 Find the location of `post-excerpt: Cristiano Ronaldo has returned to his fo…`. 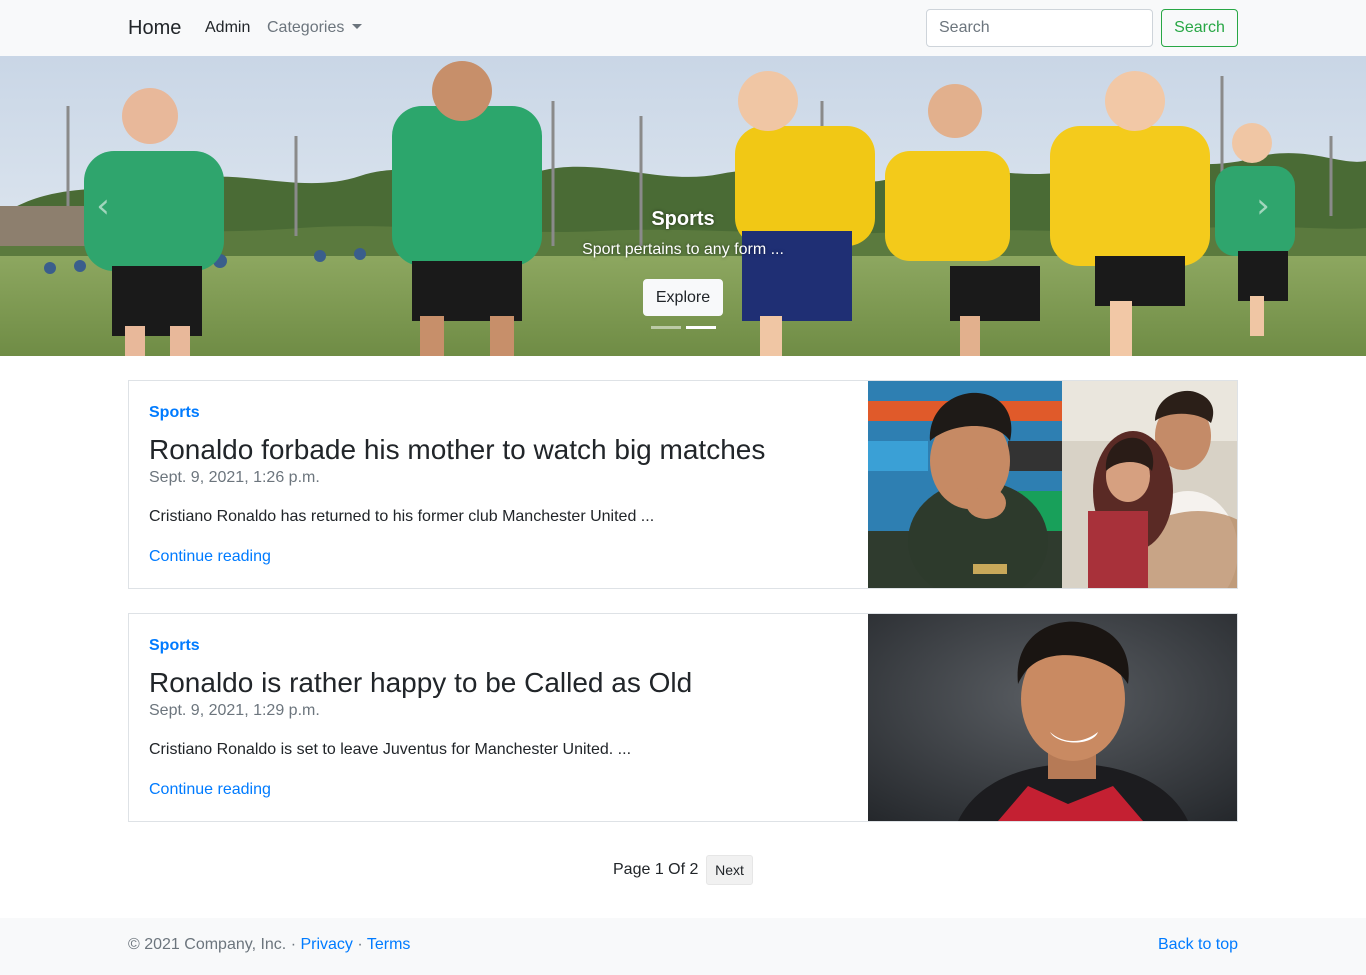

post-excerpt: Cristiano Ronaldo has returned to his fo… is located at coordinates (402, 516).